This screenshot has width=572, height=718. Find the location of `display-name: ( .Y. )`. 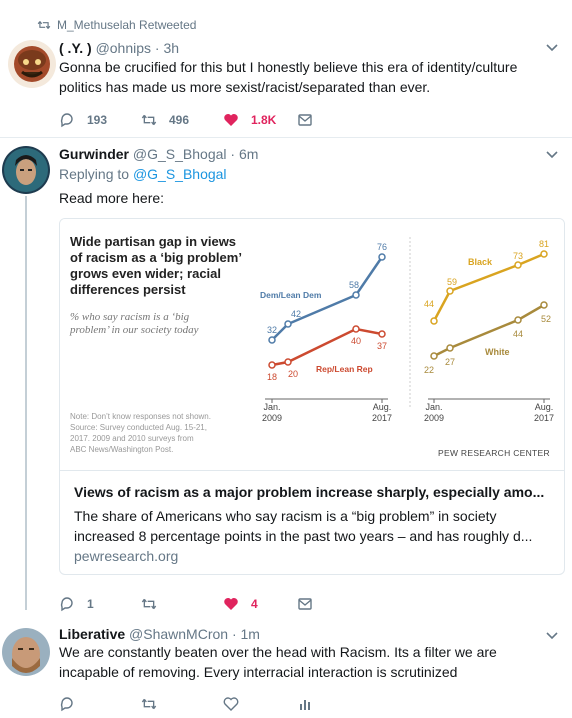

display-name: ( .Y. ) is located at coordinates (75, 48).